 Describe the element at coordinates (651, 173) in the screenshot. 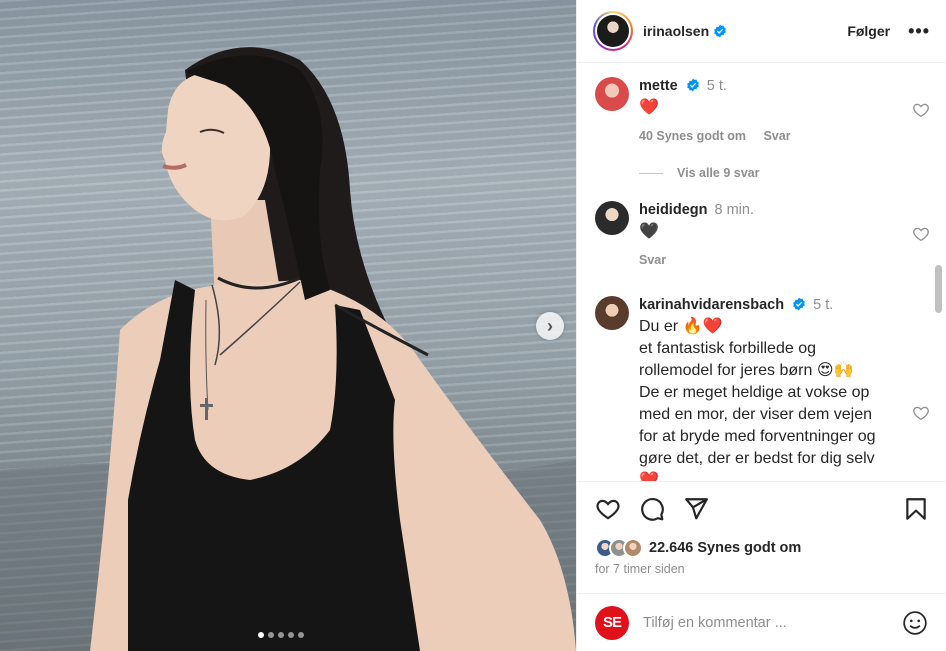

I see `replies-divider` at that location.